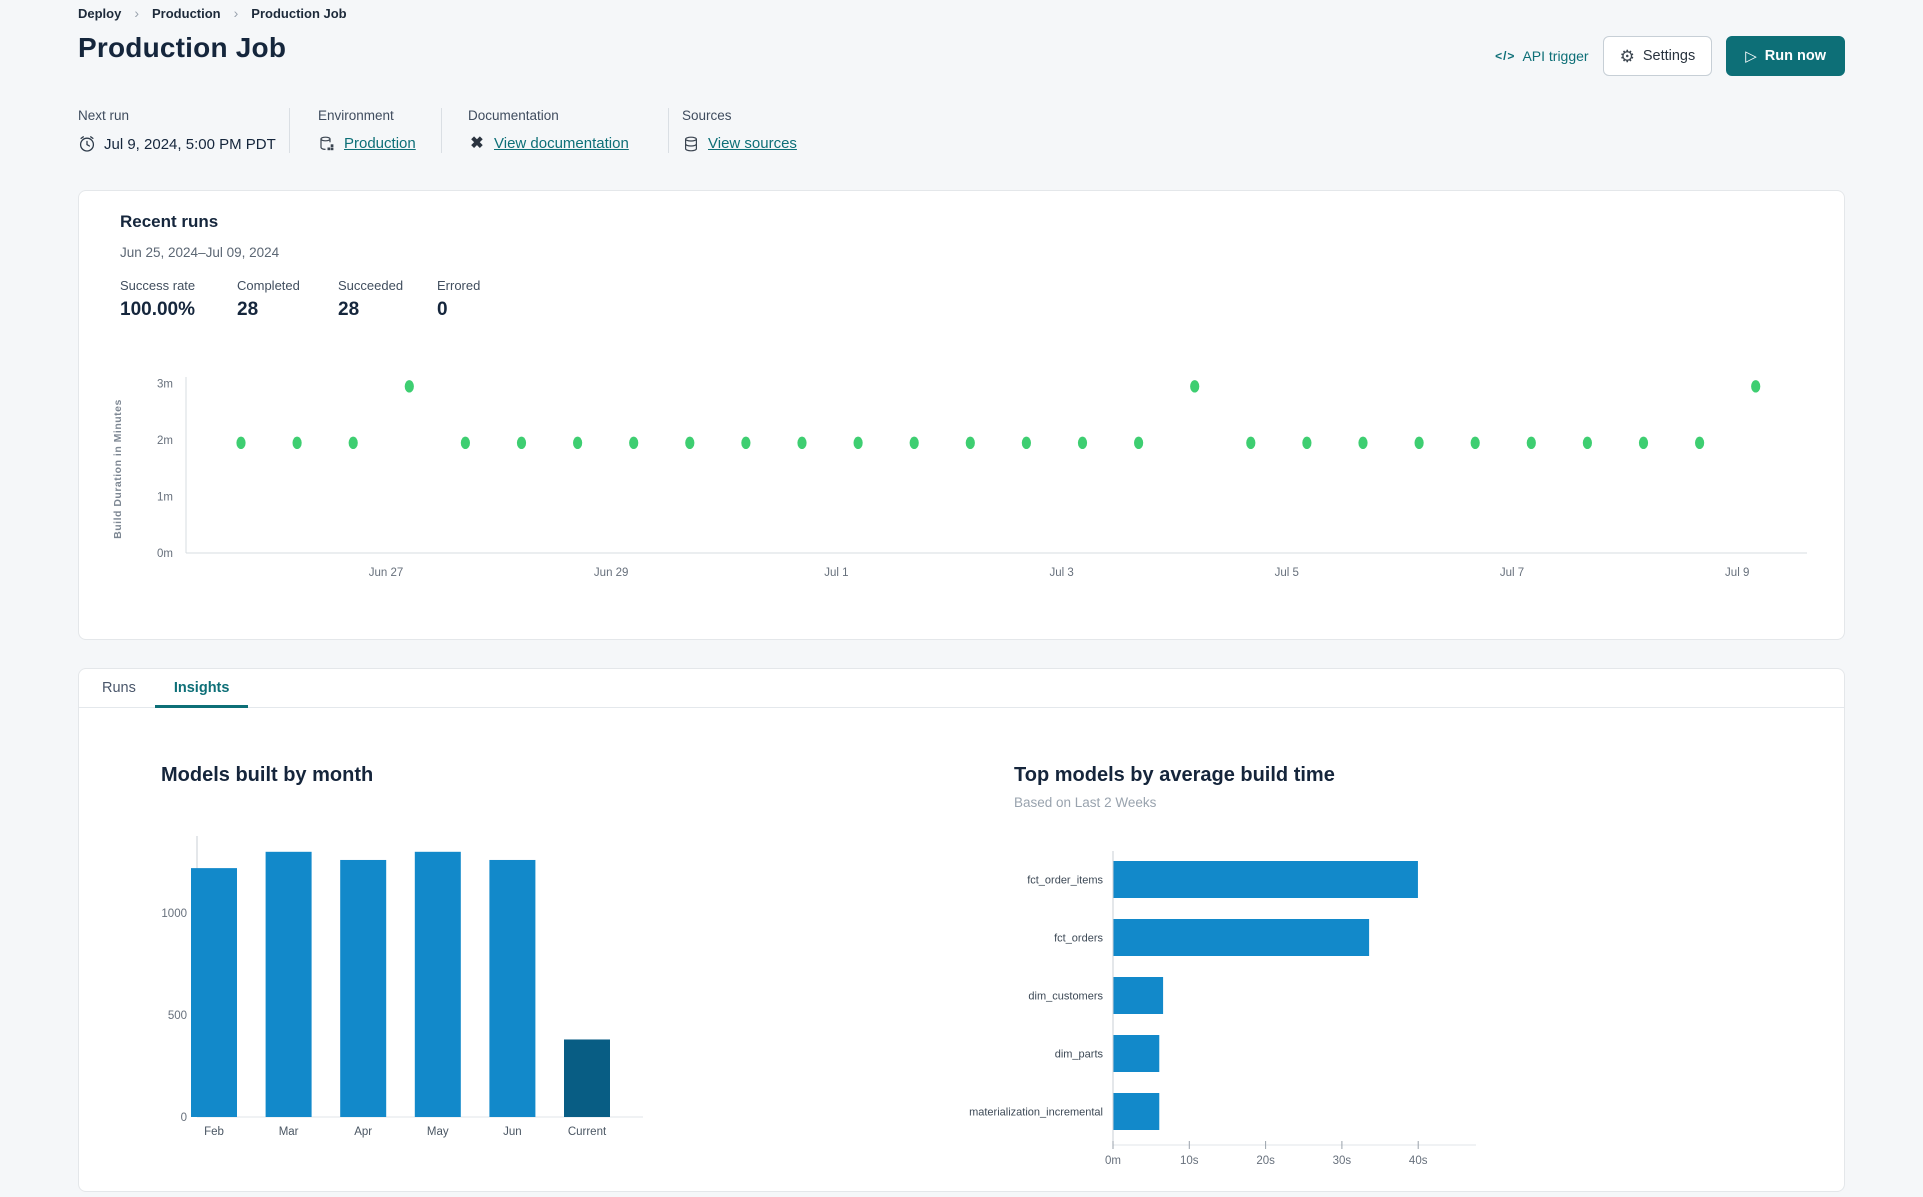  I want to click on svg-text: Feb, so click(214, 1132).